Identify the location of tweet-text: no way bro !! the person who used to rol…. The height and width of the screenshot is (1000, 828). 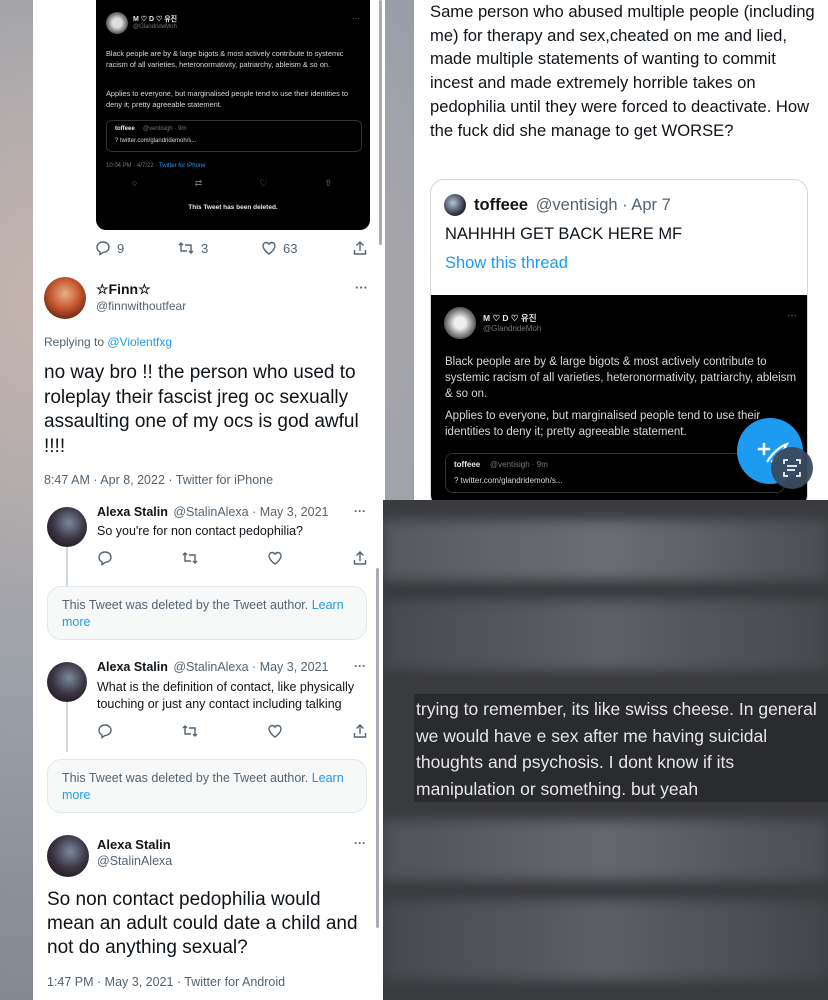
(201, 409).